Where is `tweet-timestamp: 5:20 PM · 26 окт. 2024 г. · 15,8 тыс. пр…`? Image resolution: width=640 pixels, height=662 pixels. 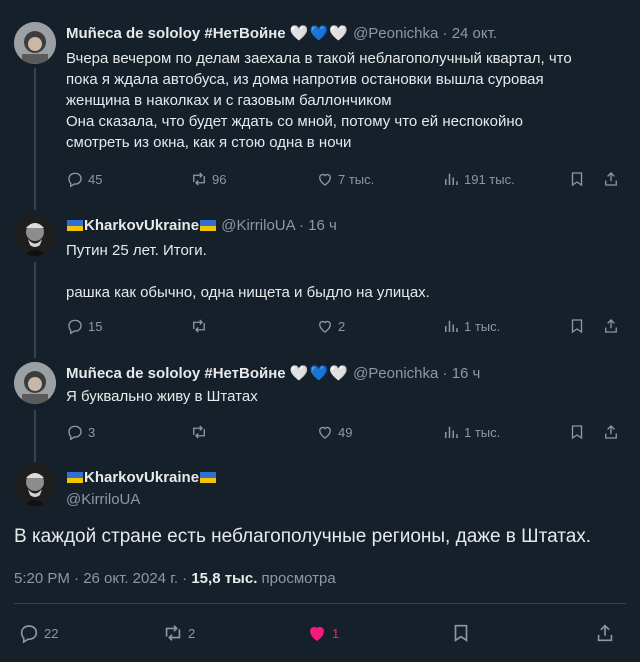 tweet-timestamp: 5:20 PM · 26 окт. 2024 г. · 15,8 тыс. пр… is located at coordinates (175, 578).